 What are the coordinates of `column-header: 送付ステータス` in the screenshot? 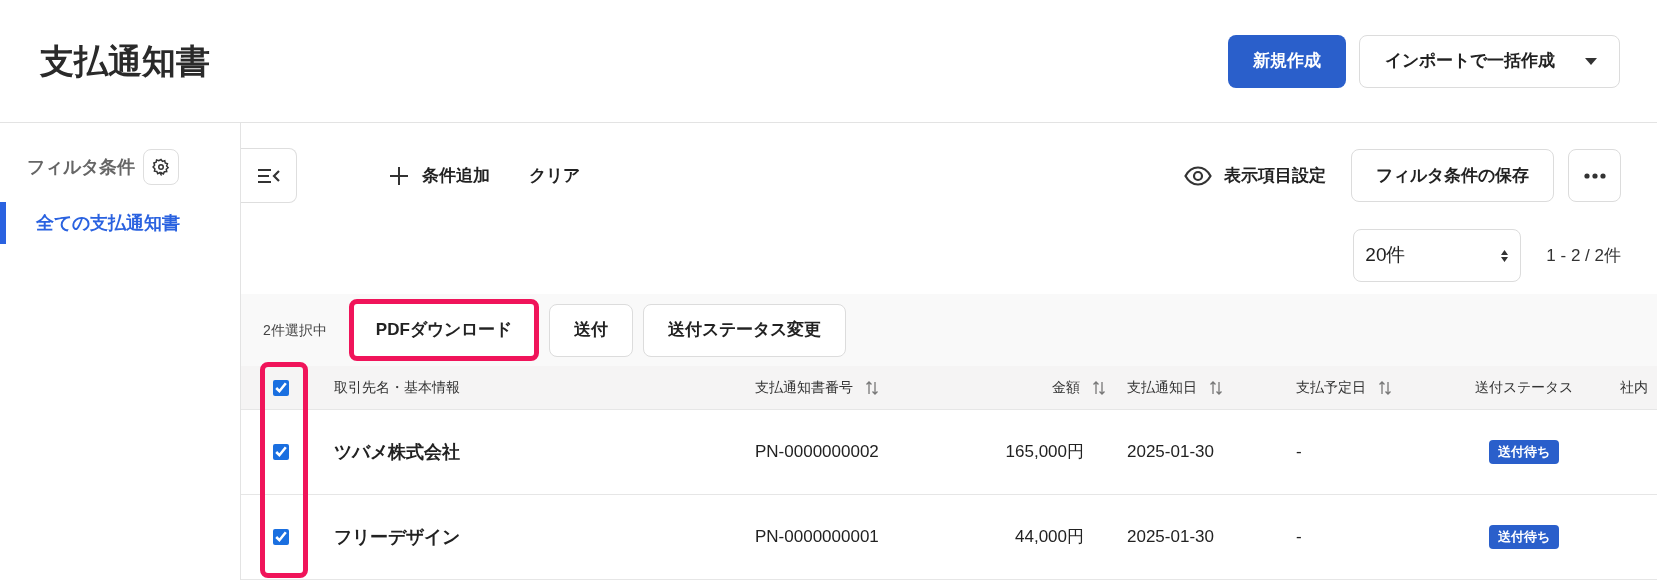 It's located at (1524, 387).